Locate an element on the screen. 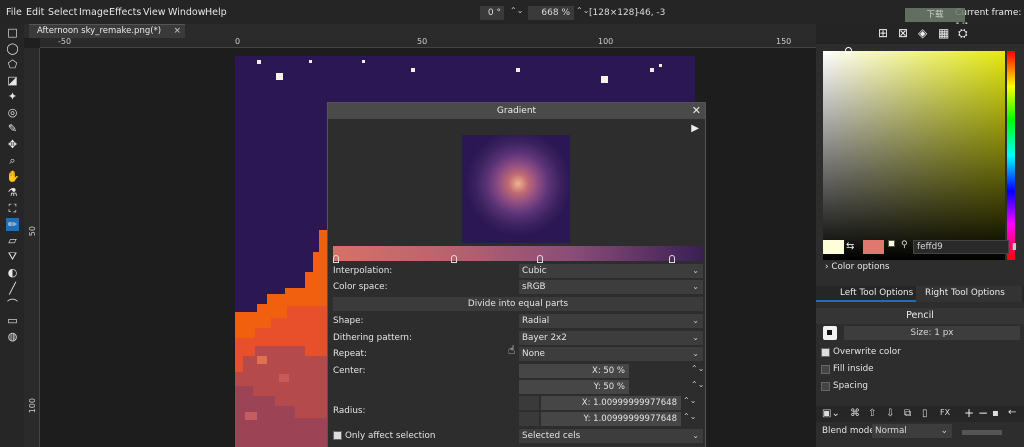 Image resolution: width=1024 pixels, height=447 pixels. menu-help: Help is located at coordinates (216, 12).